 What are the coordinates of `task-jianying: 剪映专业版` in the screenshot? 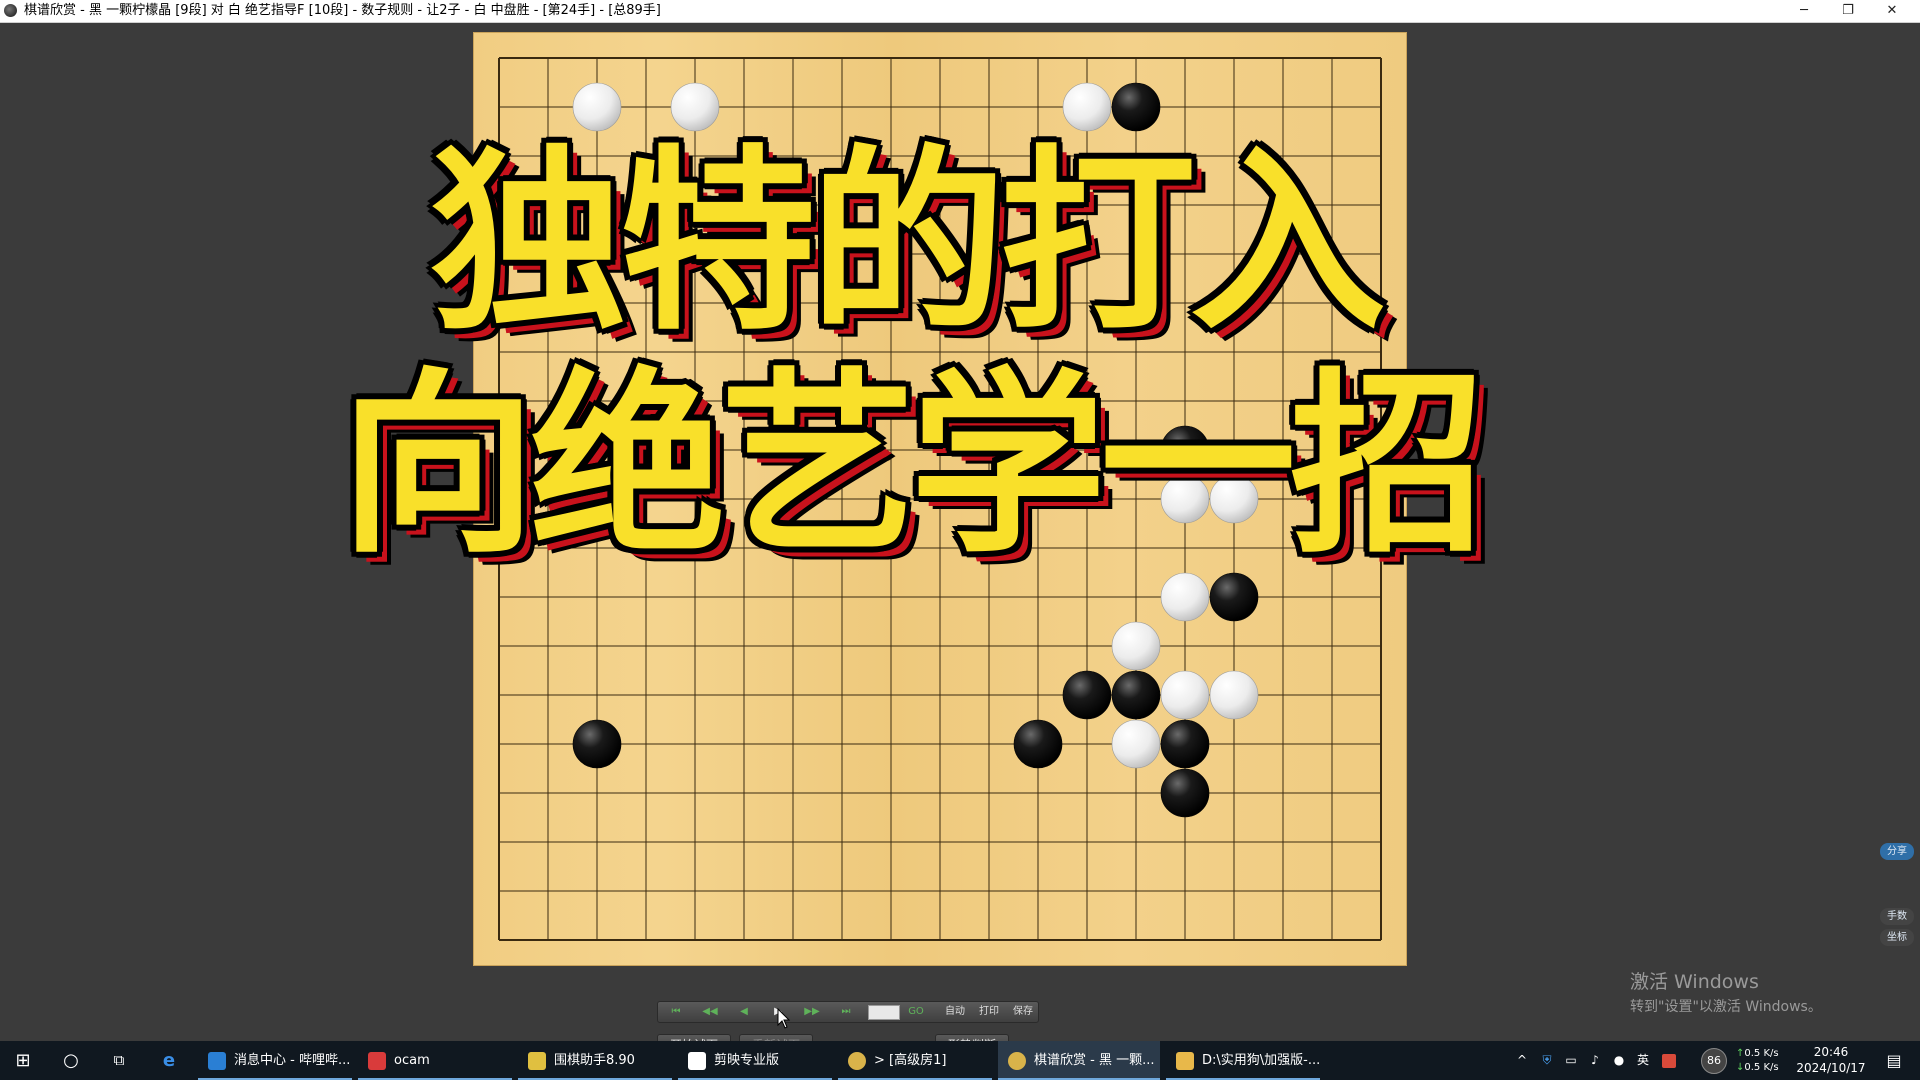 It's located at (755, 1060).